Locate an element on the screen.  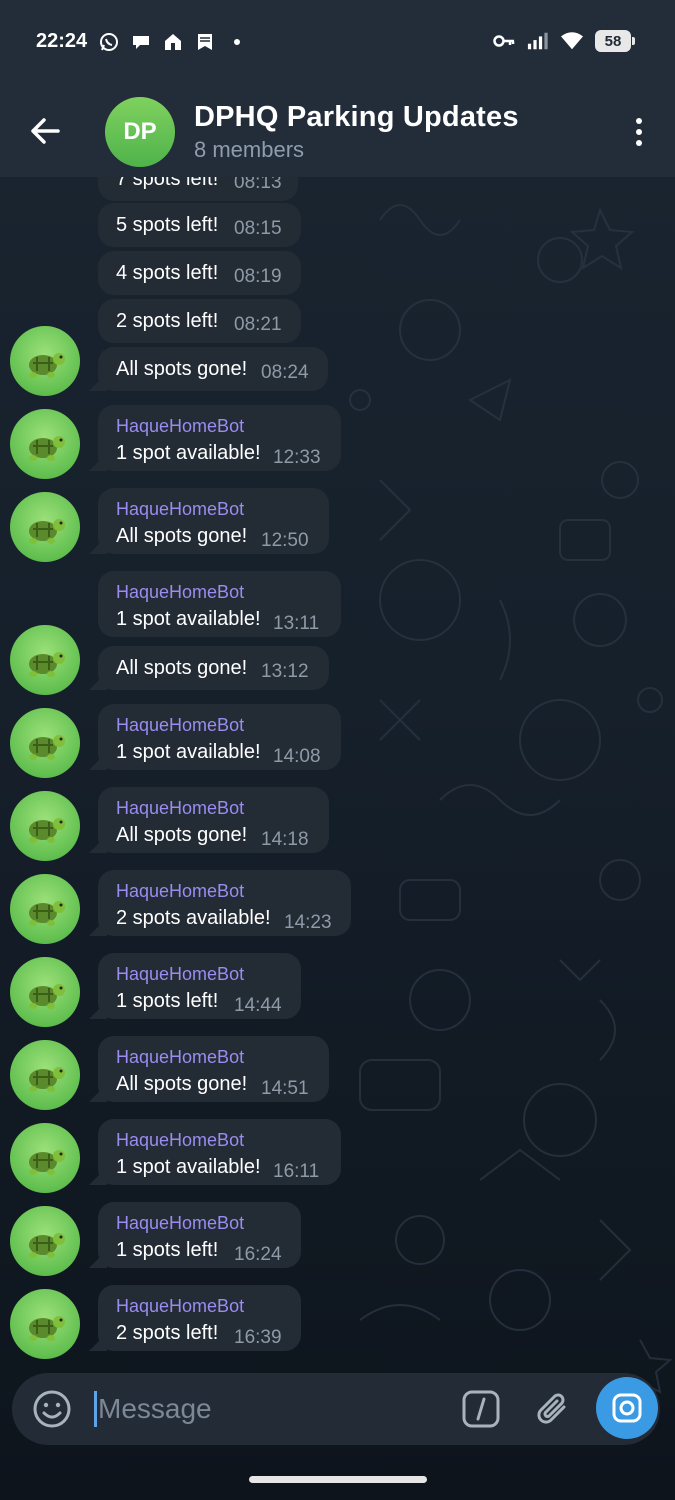
status-bar: 22:24 58 is located at coordinates (337, 43).